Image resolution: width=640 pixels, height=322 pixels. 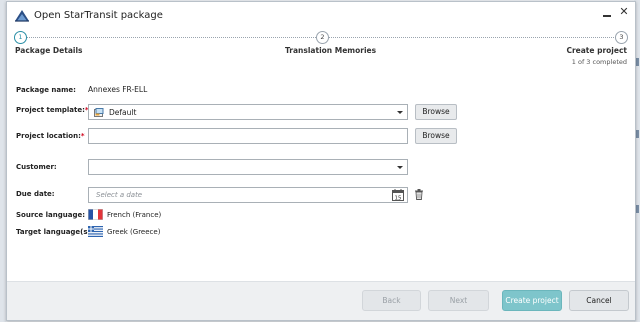 What do you see at coordinates (36, 167) in the screenshot?
I see `customer-label: Customer:` at bounding box center [36, 167].